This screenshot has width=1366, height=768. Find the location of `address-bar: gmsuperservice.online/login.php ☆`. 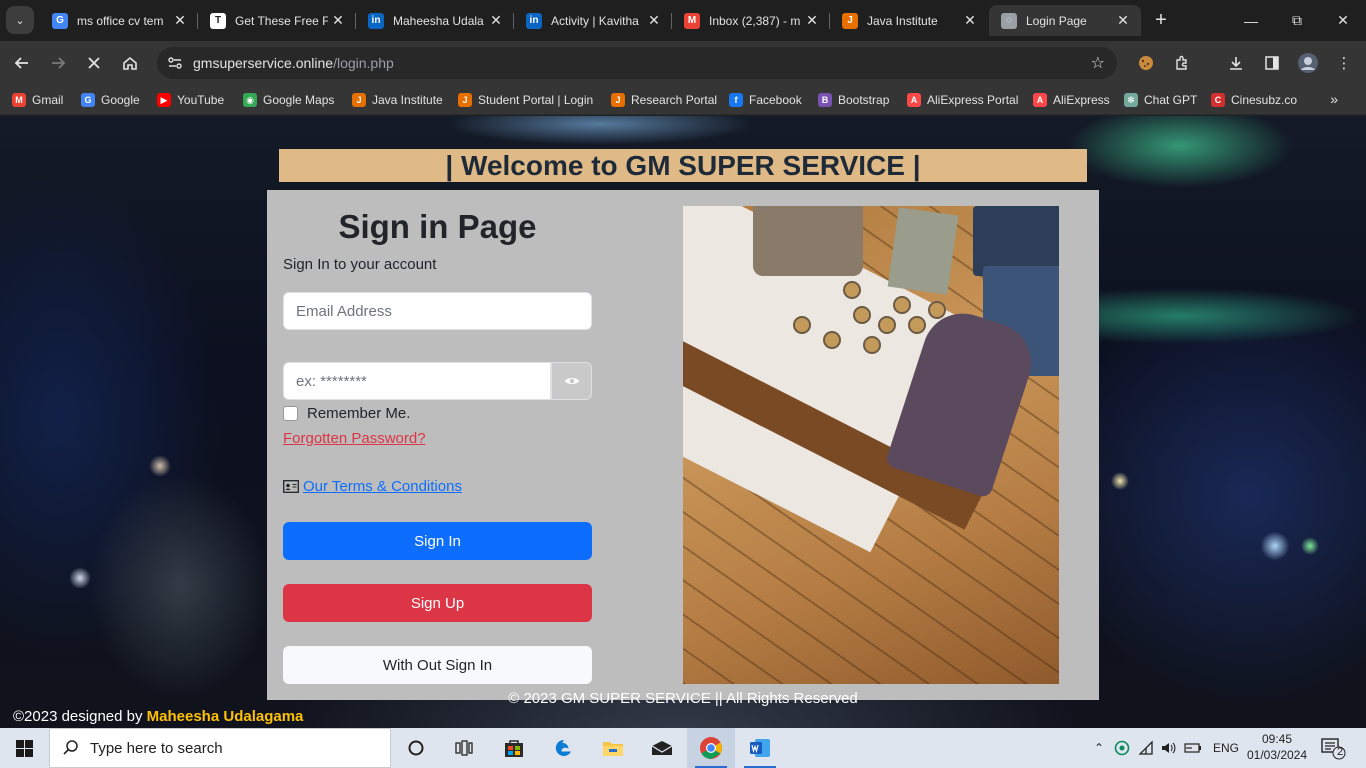

address-bar: gmsuperservice.online/login.php ☆ is located at coordinates (637, 63).